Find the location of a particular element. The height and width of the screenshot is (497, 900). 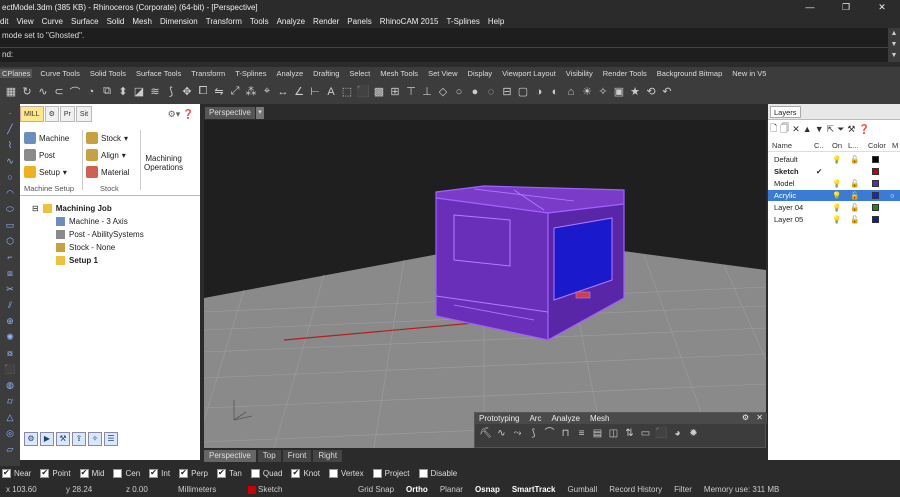

select-icon: ⬚ is located at coordinates (347, 92).